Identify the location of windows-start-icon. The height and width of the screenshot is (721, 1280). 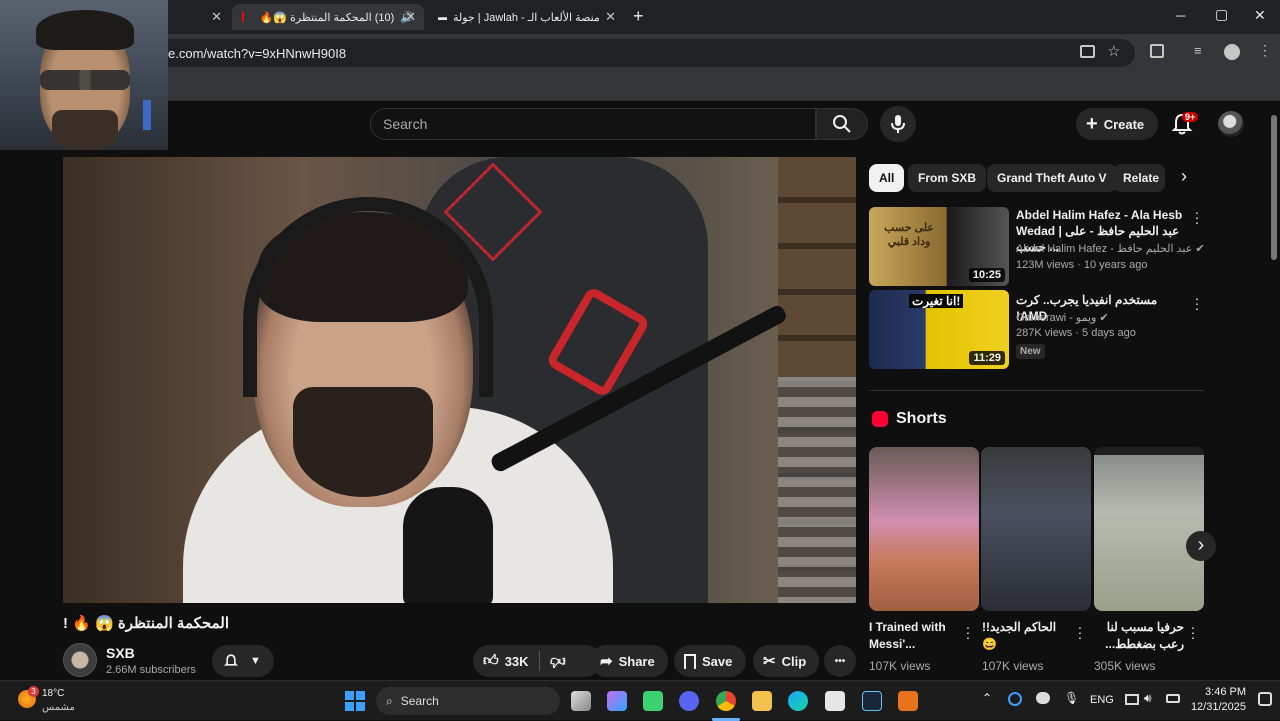
(355, 701).